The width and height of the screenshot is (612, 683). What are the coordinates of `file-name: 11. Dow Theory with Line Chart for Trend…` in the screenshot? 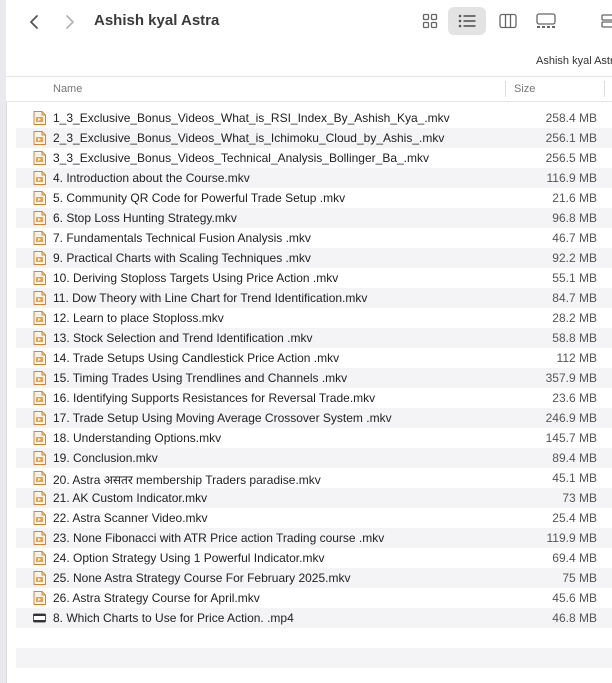 It's located at (210, 298).